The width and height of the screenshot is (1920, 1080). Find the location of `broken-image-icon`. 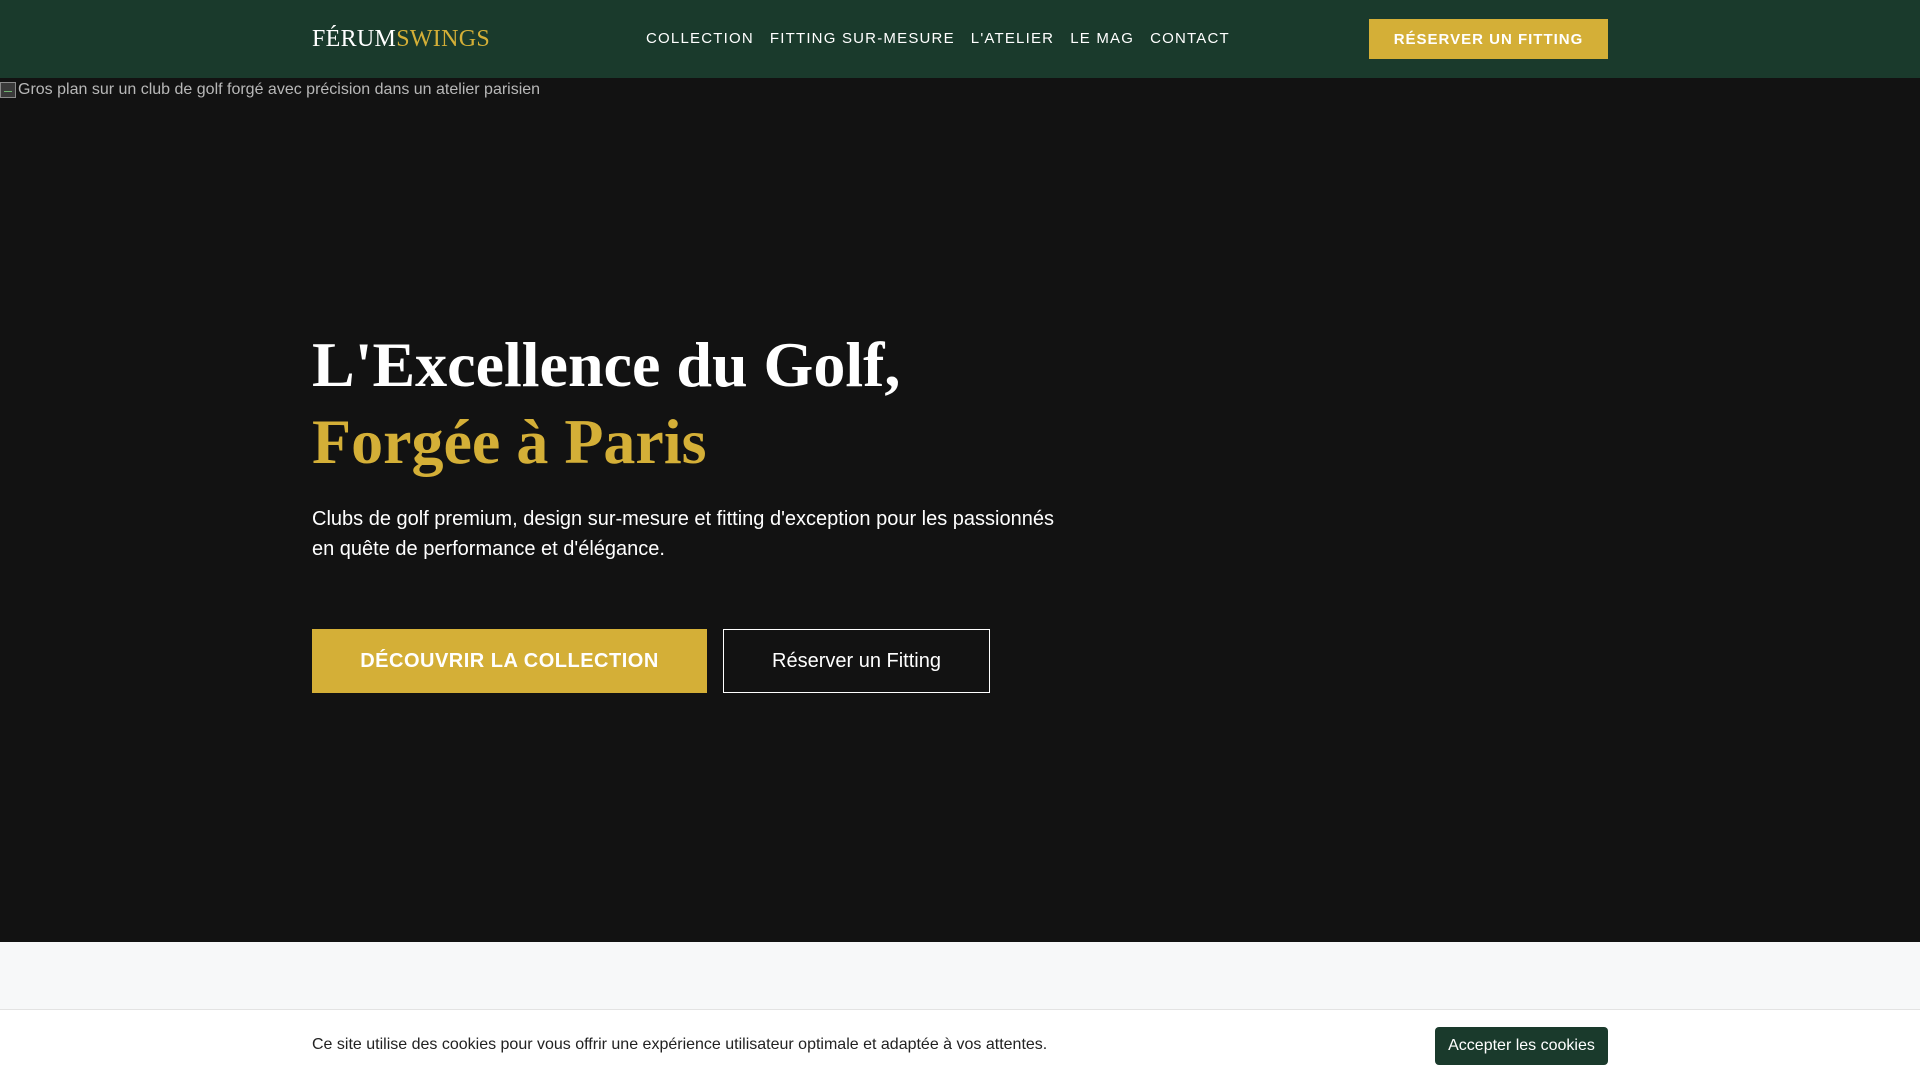

broken-image-icon is located at coordinates (8, 90).